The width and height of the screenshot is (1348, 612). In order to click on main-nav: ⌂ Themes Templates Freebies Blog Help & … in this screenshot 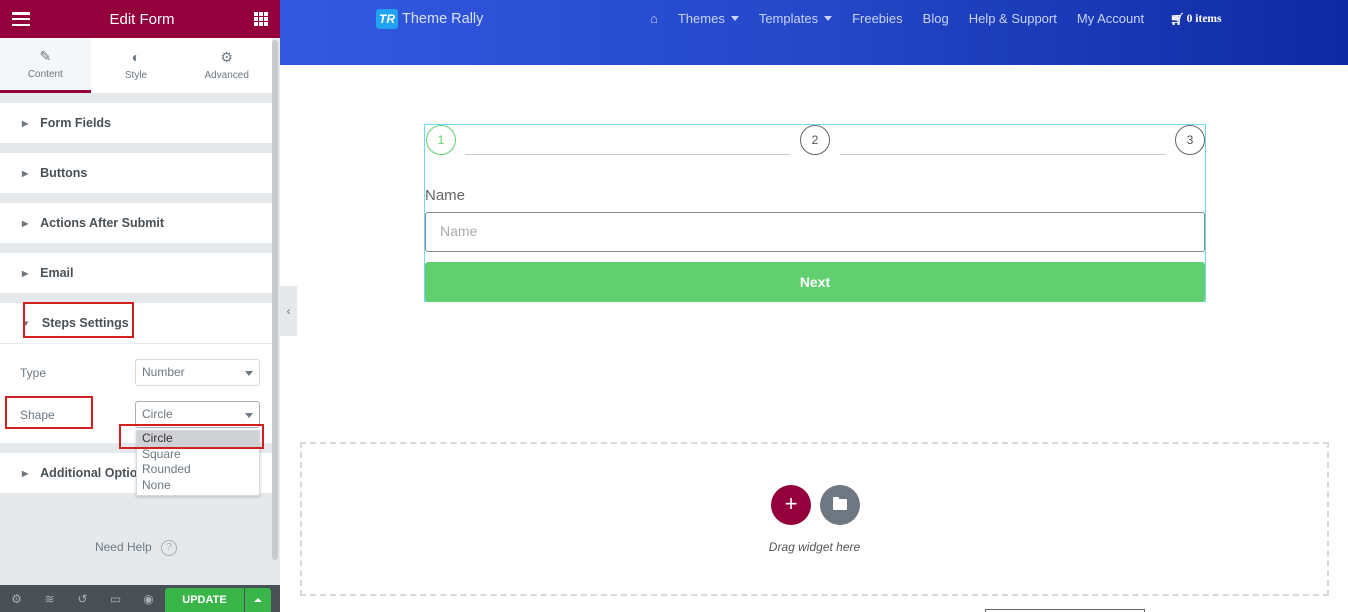, I will do `click(945, 18)`.